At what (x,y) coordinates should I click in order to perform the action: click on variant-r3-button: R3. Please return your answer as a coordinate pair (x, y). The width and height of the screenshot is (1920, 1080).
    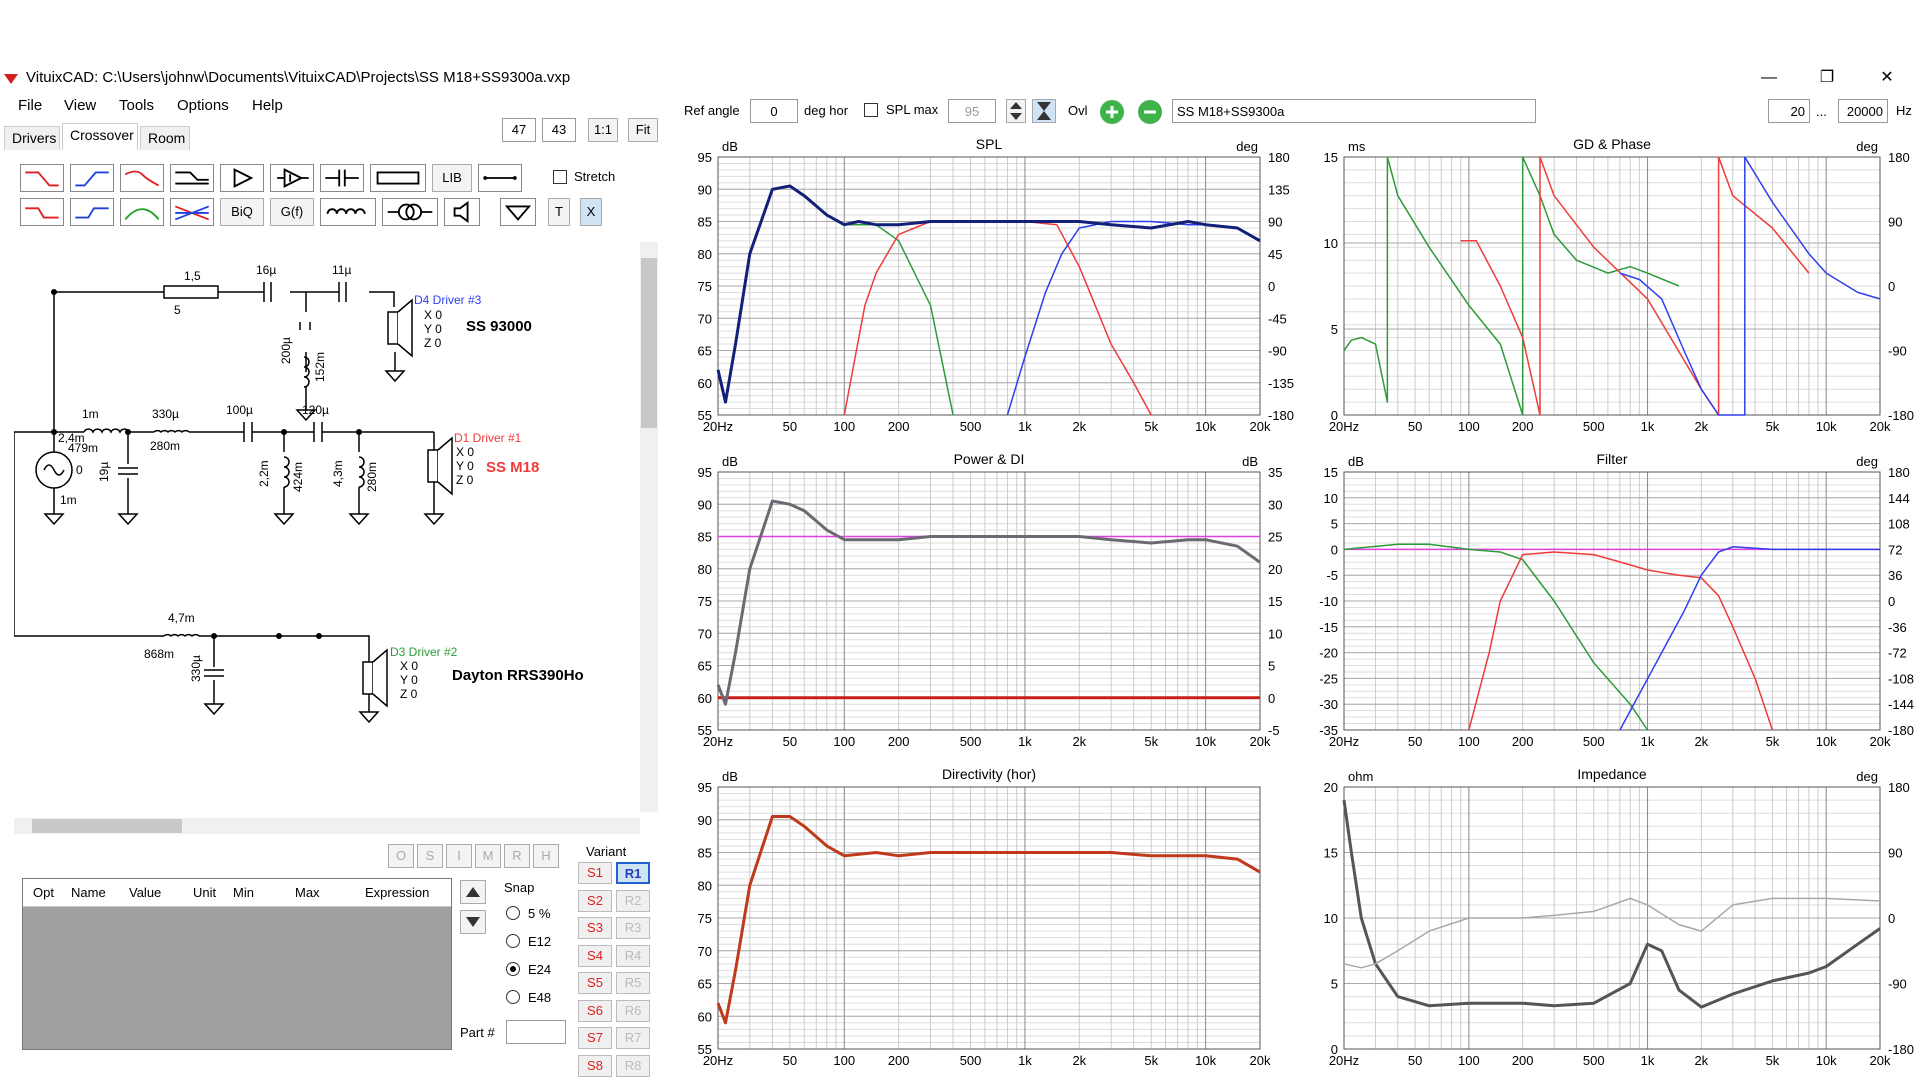
    Looking at the image, I should click on (633, 928).